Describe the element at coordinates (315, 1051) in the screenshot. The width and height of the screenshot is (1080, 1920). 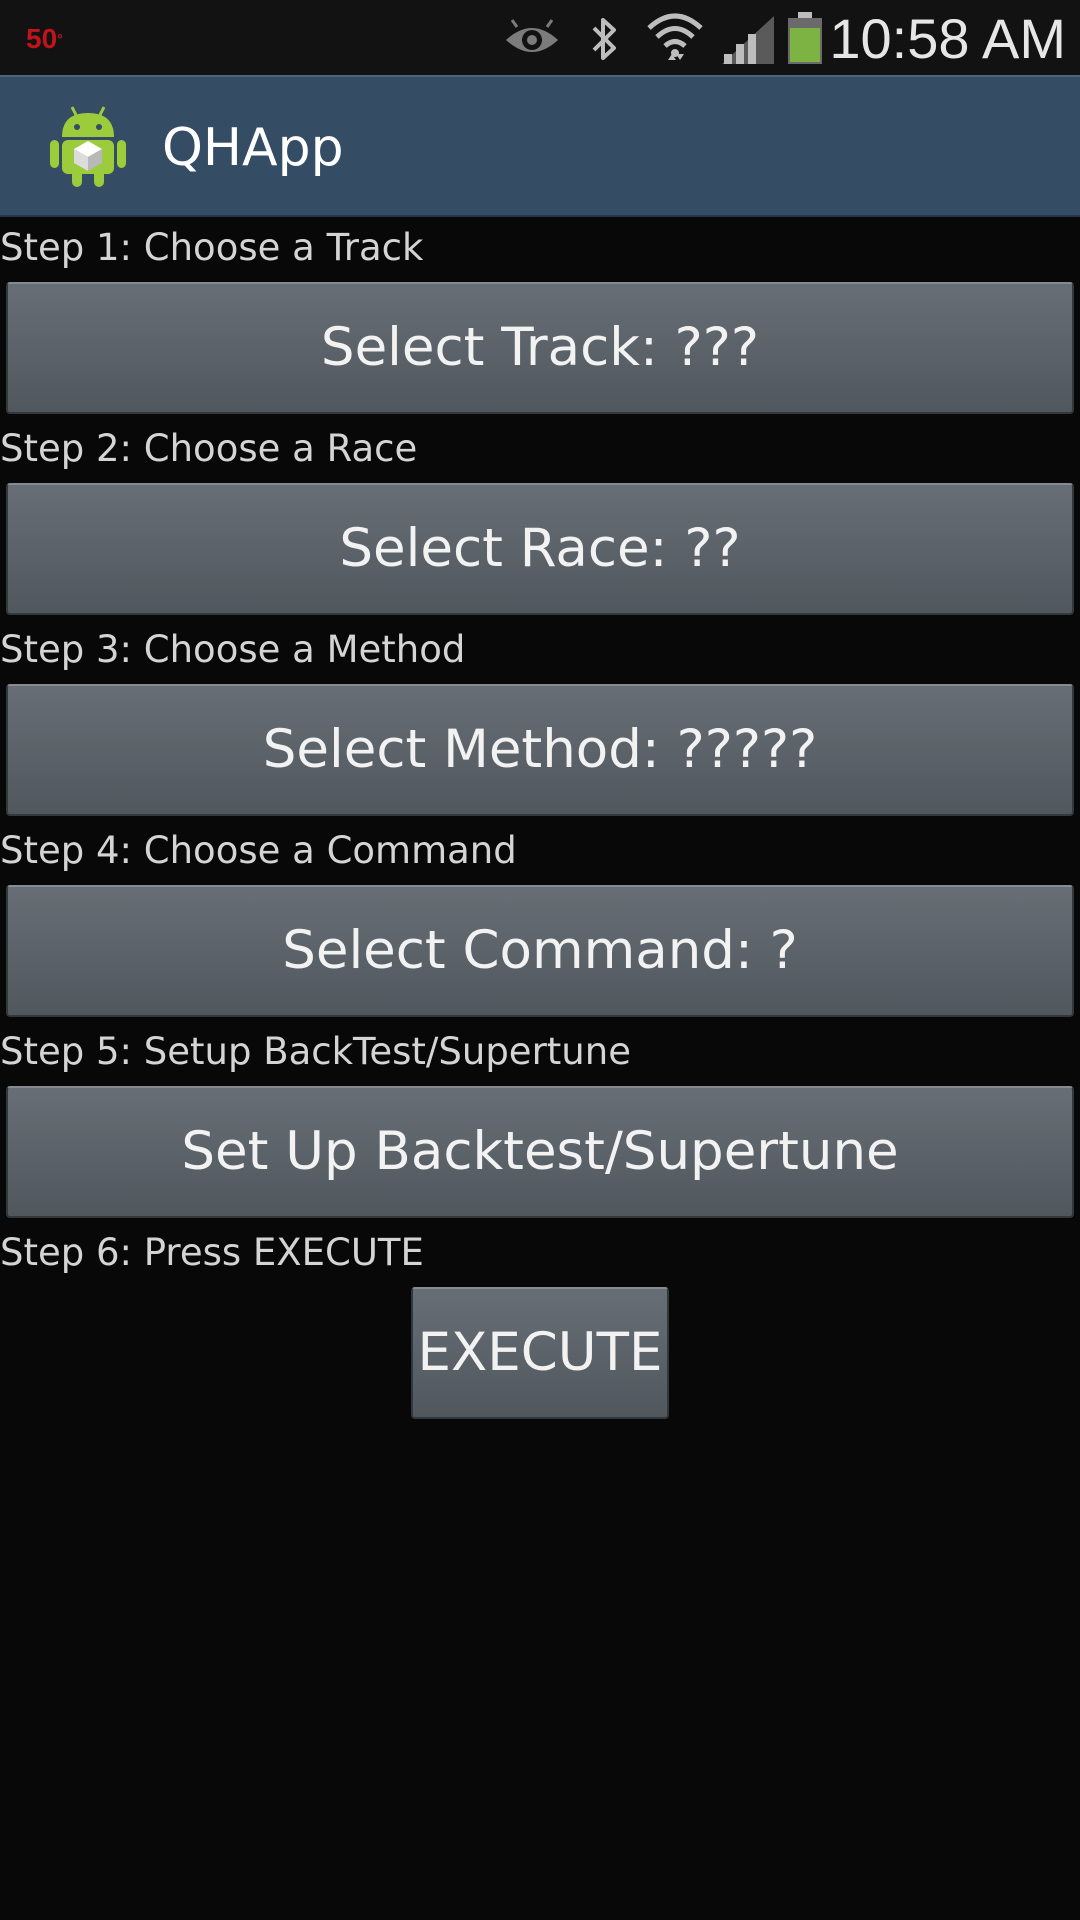
I see `step-5-label: Step 5: Setup BackTest/Supertune` at that location.